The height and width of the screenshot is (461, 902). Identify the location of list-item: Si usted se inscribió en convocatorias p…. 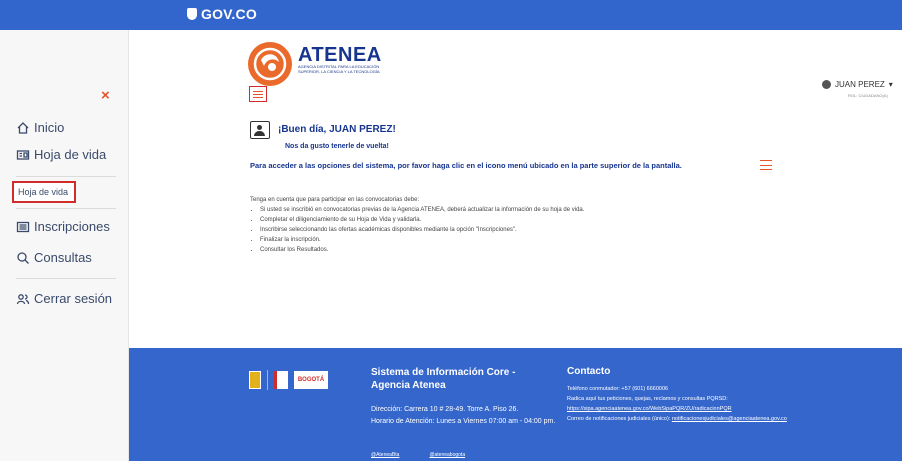
(422, 210).